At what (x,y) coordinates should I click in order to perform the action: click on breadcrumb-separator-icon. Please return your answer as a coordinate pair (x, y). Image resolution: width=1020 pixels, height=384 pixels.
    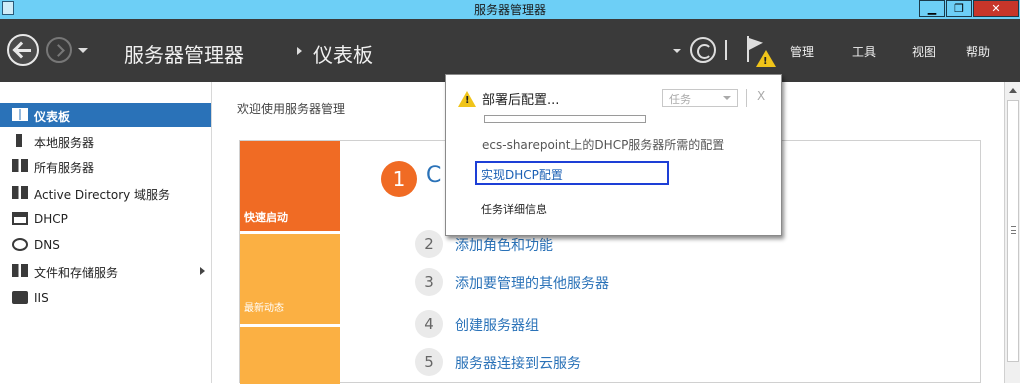
    Looking at the image, I should click on (299, 51).